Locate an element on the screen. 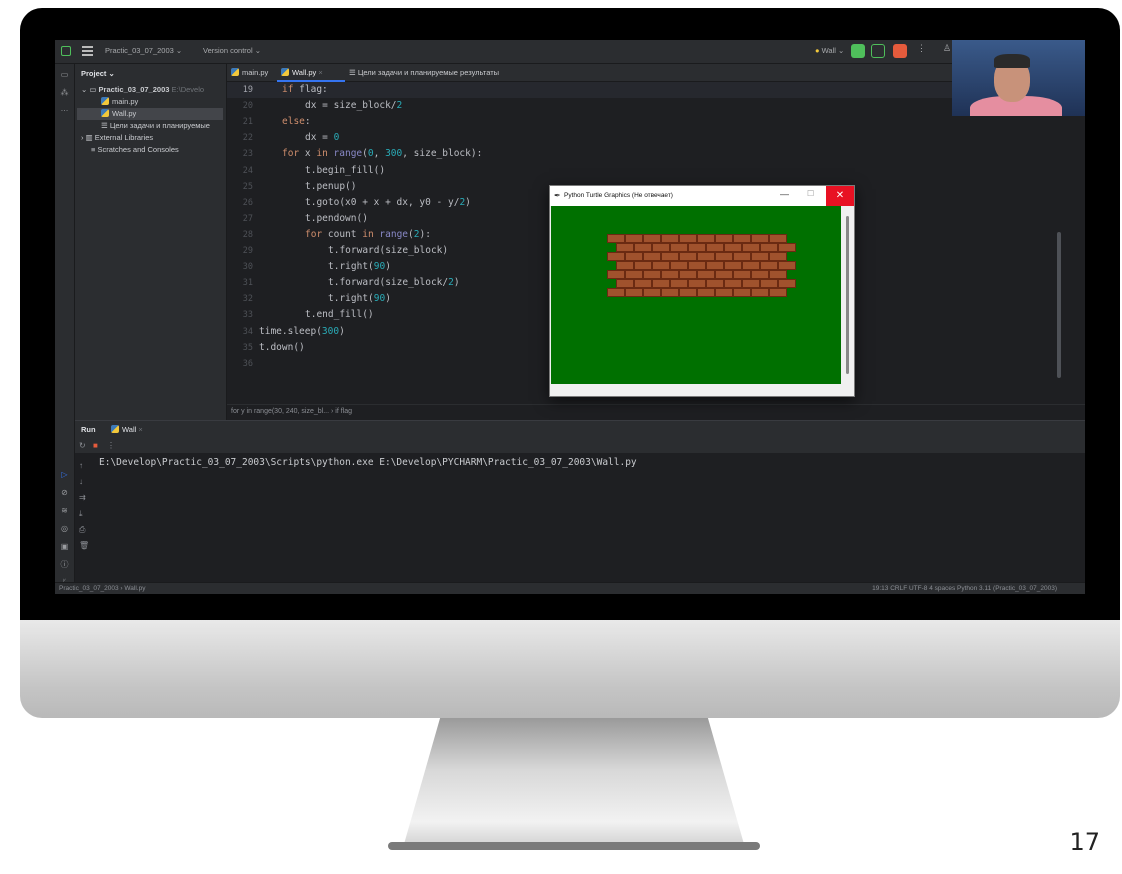  tab-goals: ☰ Цели задачи и планируемые результаты is located at coordinates (424, 72).